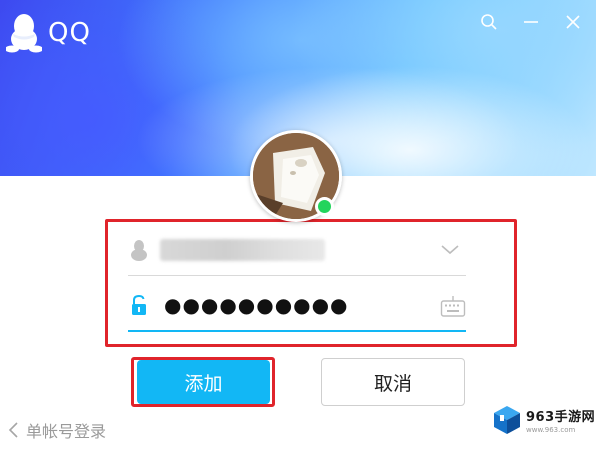 The width and height of the screenshot is (596, 457). I want to click on minimize-button, so click(531, 22).